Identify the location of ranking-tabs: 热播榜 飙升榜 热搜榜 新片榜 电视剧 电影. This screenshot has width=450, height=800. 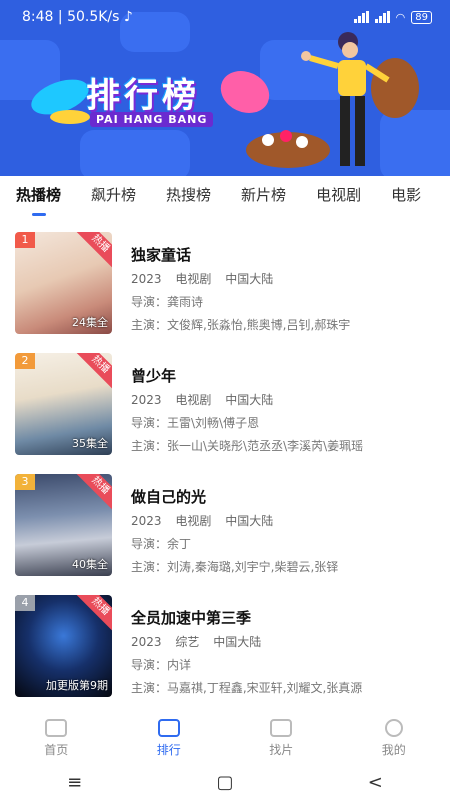
(225, 199).